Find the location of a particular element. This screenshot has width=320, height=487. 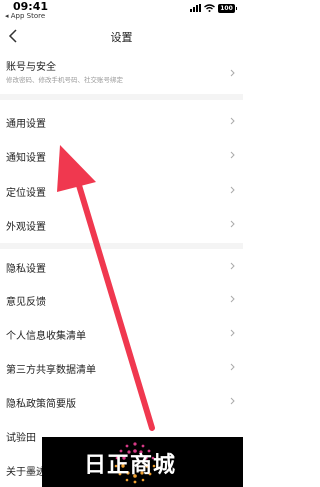

settings-row-personal-info-list: 个人信息收集清单 is located at coordinates (121, 333).